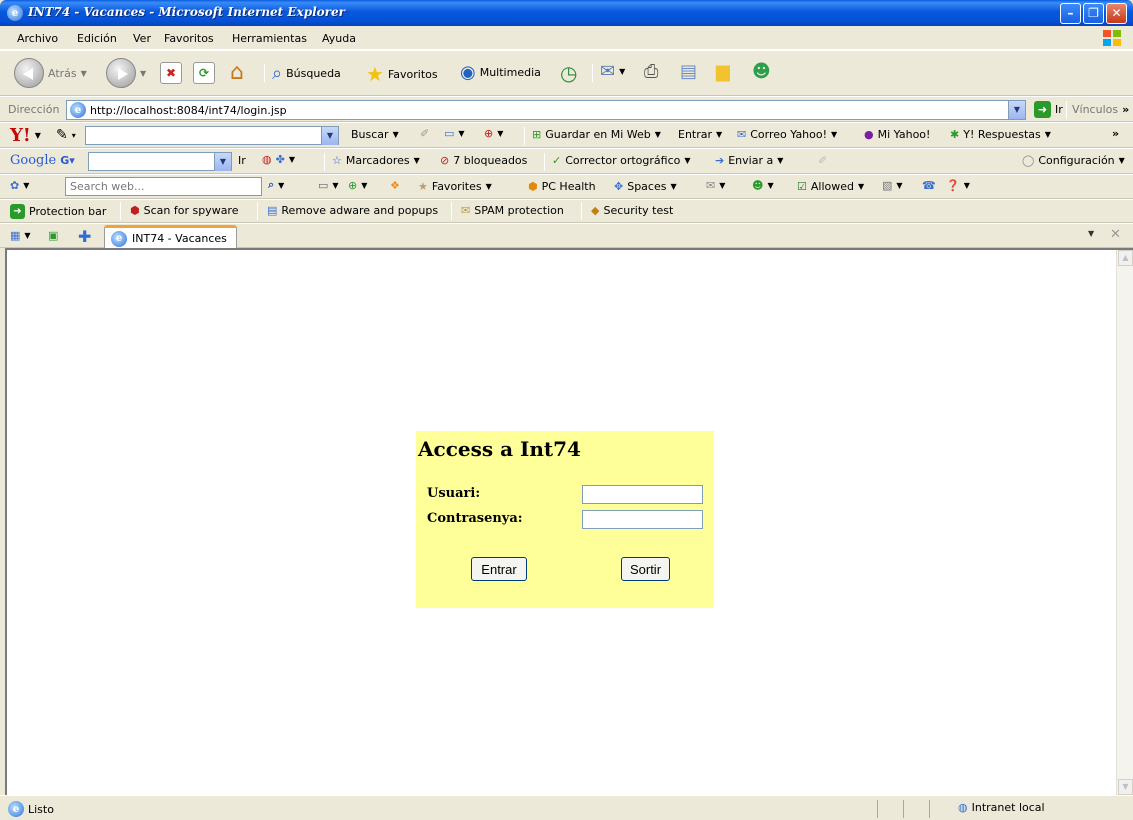 The image size is (1133, 820). What do you see at coordinates (412, 74) in the screenshot?
I see `favorites-label: Favoritos` at bounding box center [412, 74].